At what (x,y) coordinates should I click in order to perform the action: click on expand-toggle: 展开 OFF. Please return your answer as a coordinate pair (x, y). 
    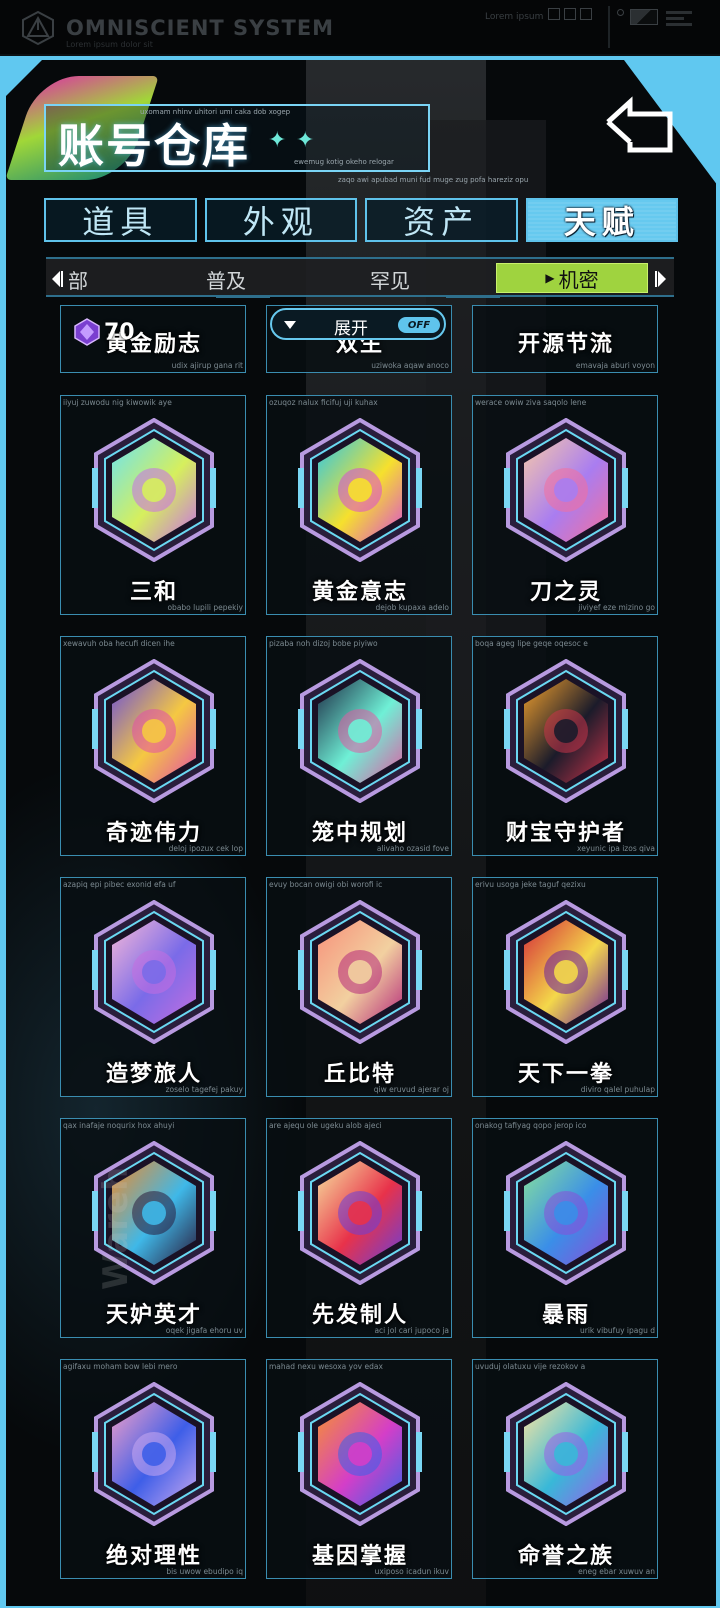
    Looking at the image, I should click on (358, 324).